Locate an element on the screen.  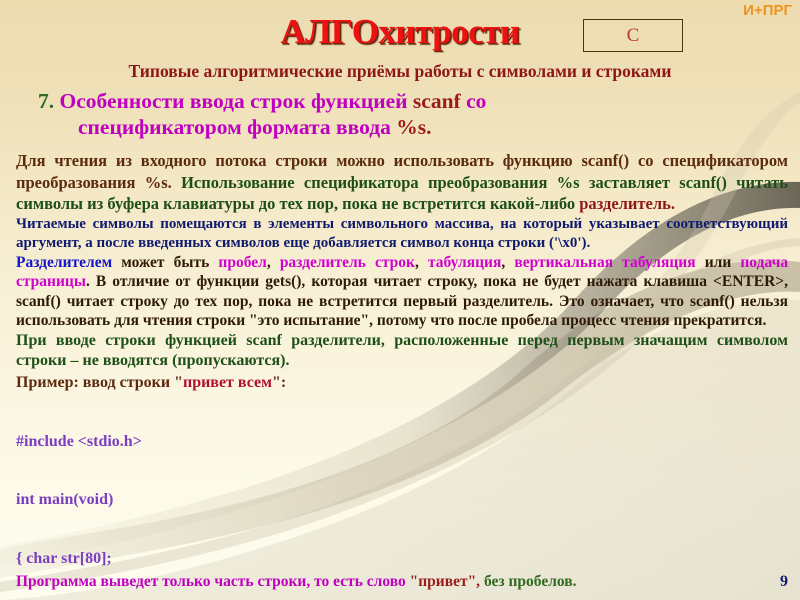
section-number: 7. is located at coordinates (46, 101).